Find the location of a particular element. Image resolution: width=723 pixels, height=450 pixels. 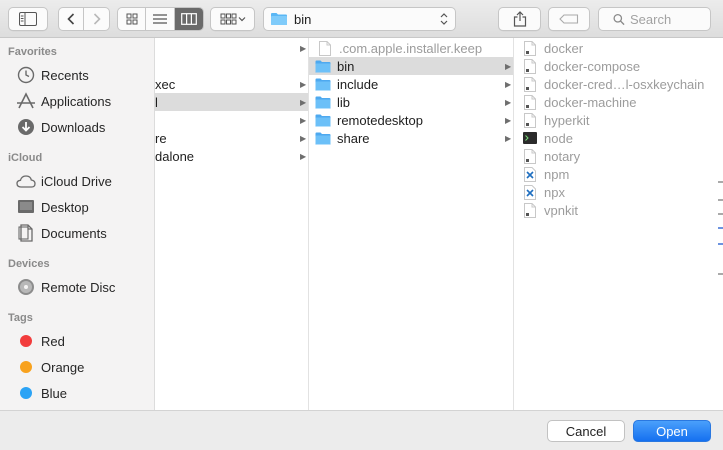

sidebar-item-label: Recents is located at coordinates (65, 75).